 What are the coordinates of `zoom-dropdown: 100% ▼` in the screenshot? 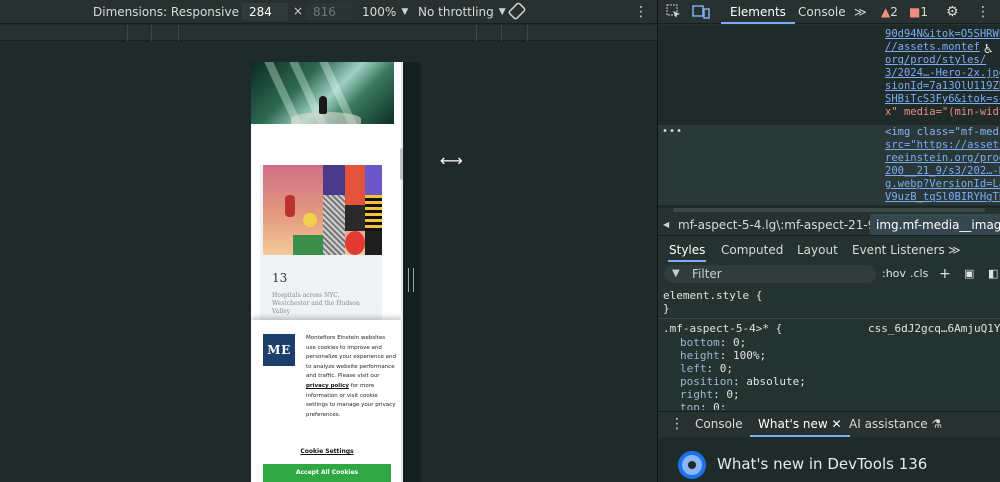 It's located at (385, 12).